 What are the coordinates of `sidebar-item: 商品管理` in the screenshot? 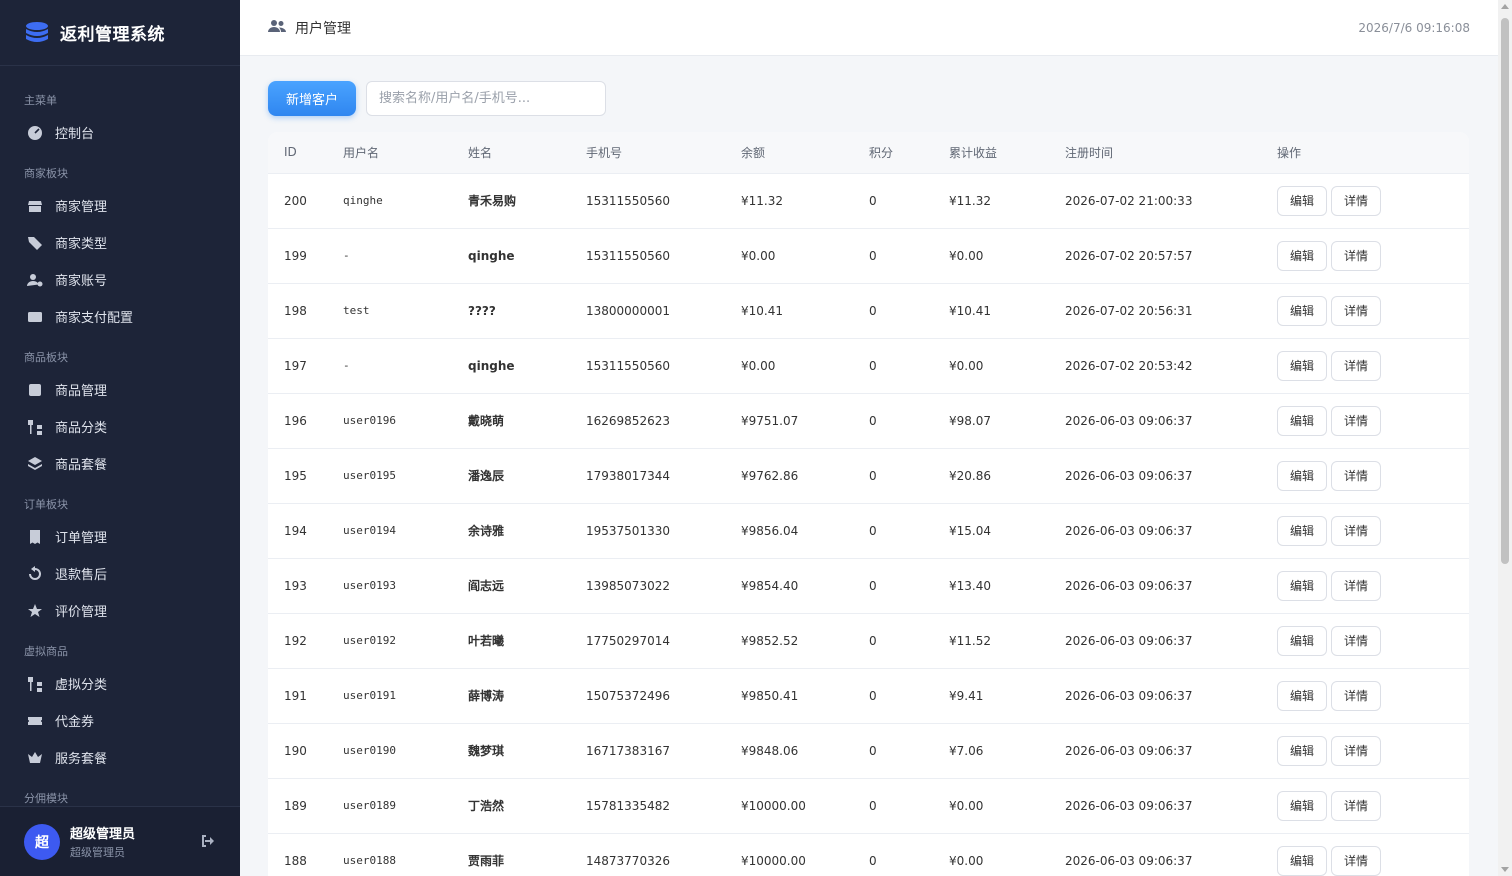 It's located at (120, 389).